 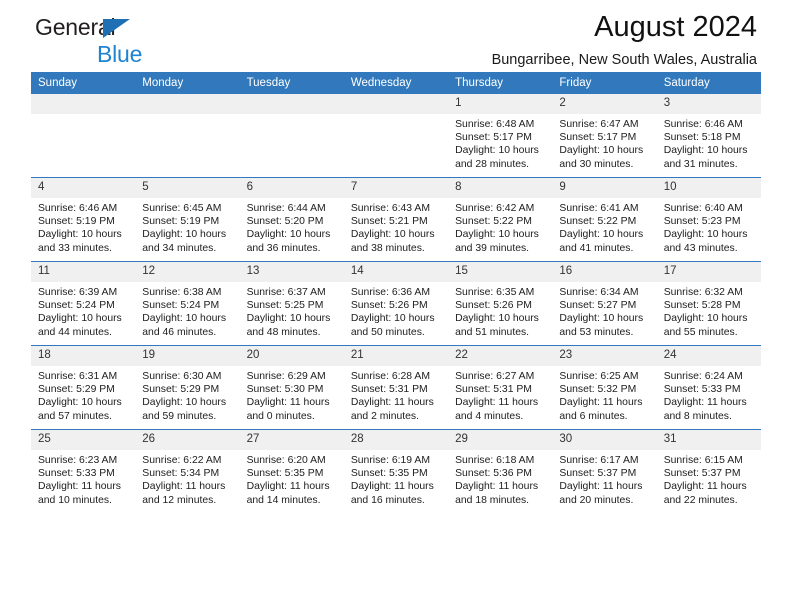 I want to click on daylight-text: Daylight: 11 hours and 0 minutes., so click(x=288, y=409).